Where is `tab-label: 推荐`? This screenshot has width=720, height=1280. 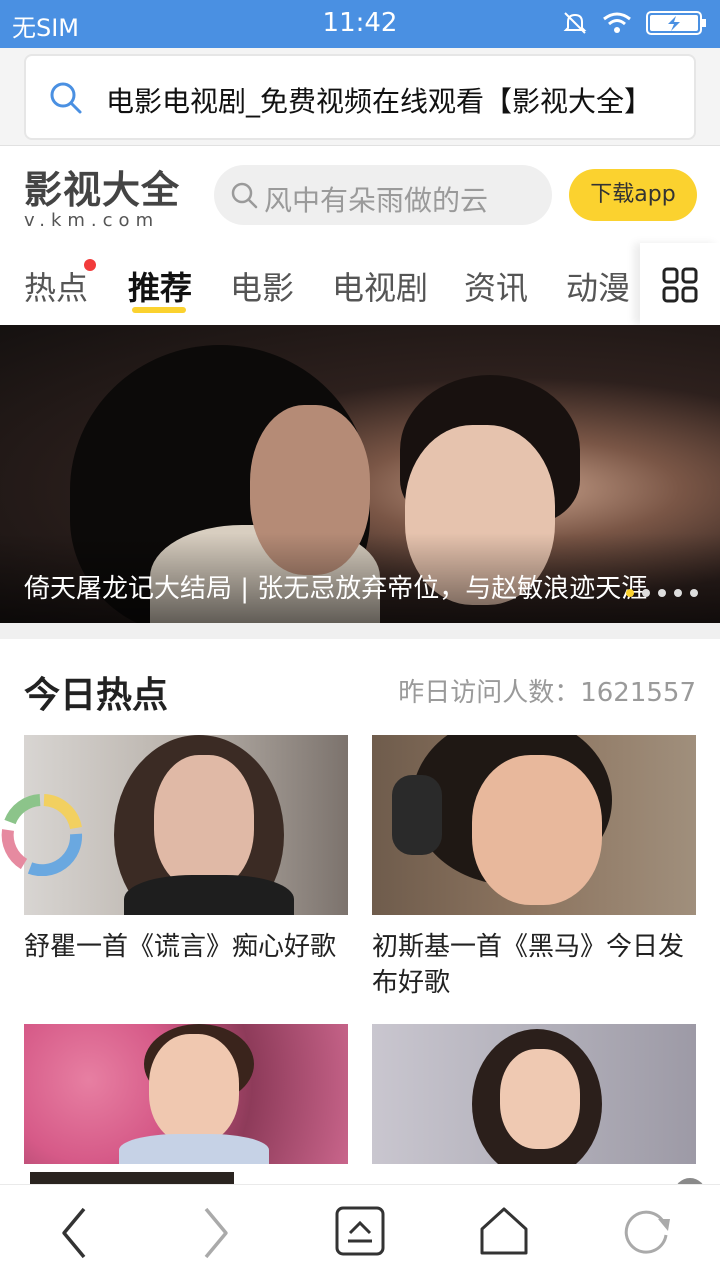
tab-label: 推荐 is located at coordinates (160, 288).